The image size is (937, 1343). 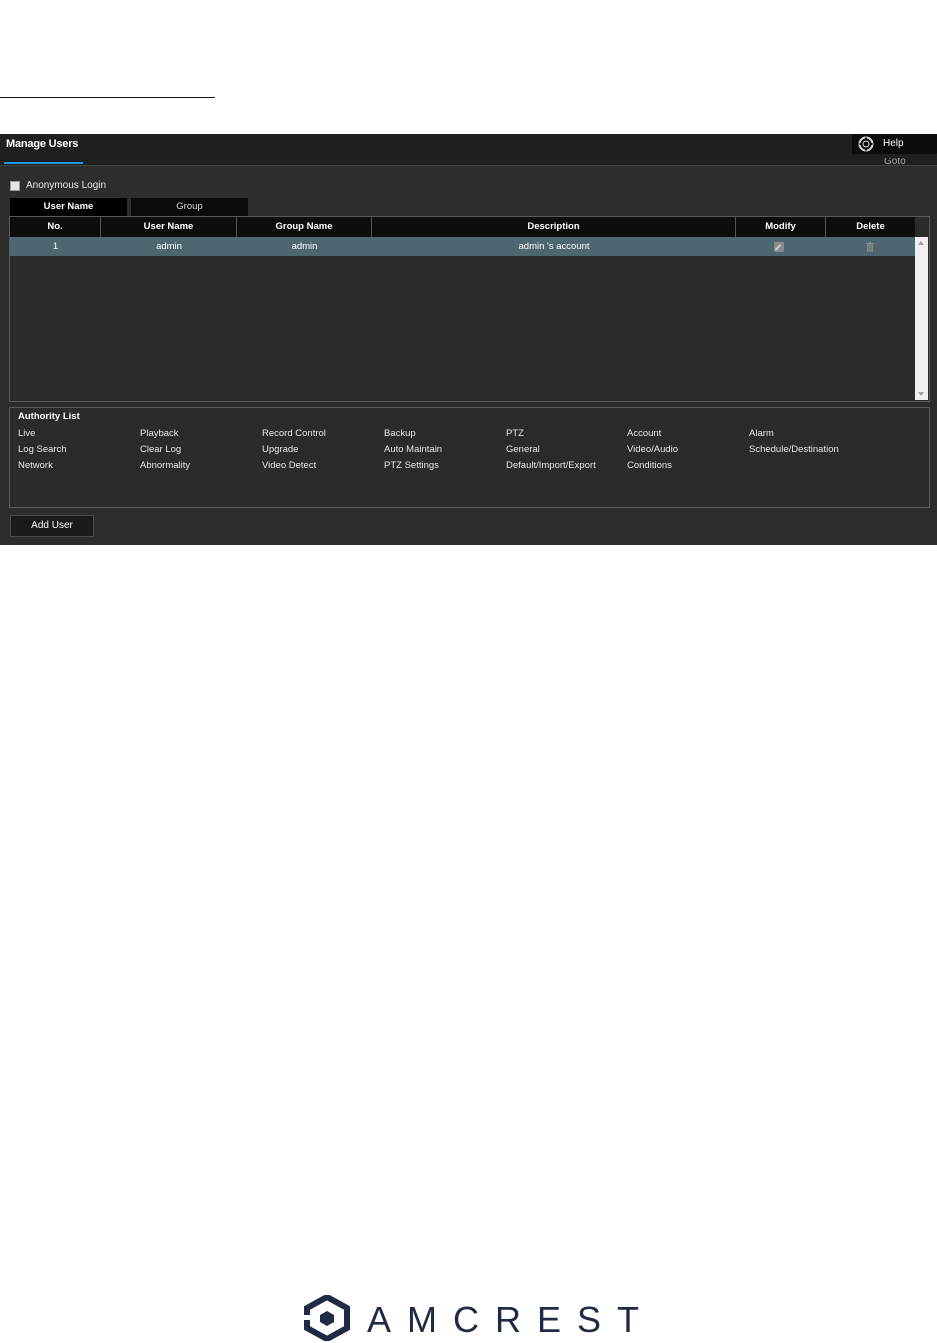 I want to click on table-scrollbar, so click(x=921, y=318).